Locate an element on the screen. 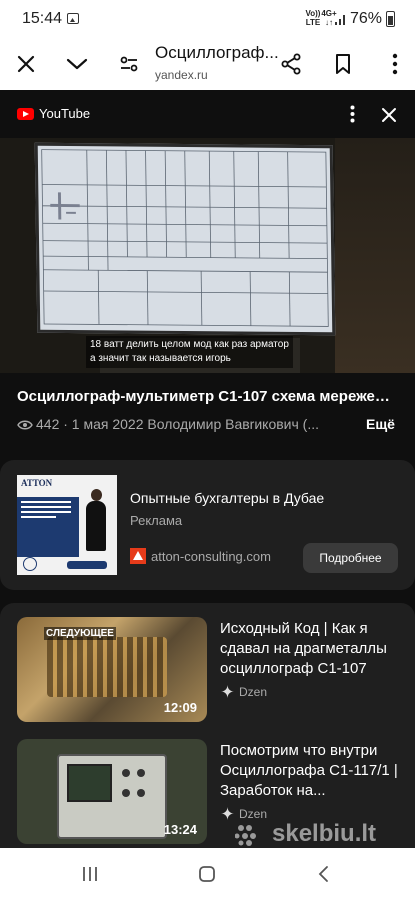  battery-percentage: 76% is located at coordinates (366, 18).